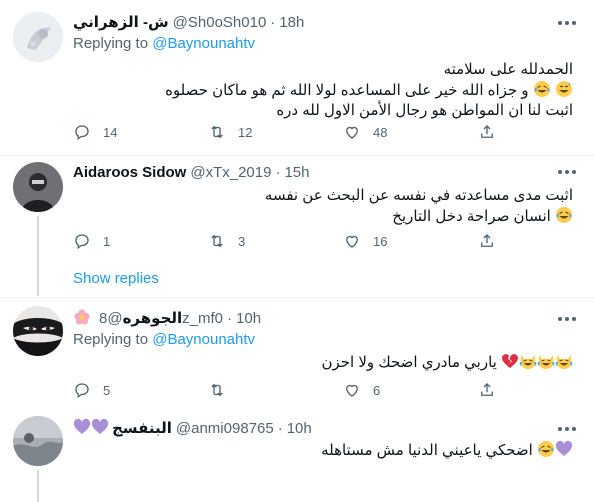  I want to click on like-button: 48, so click(365, 132).